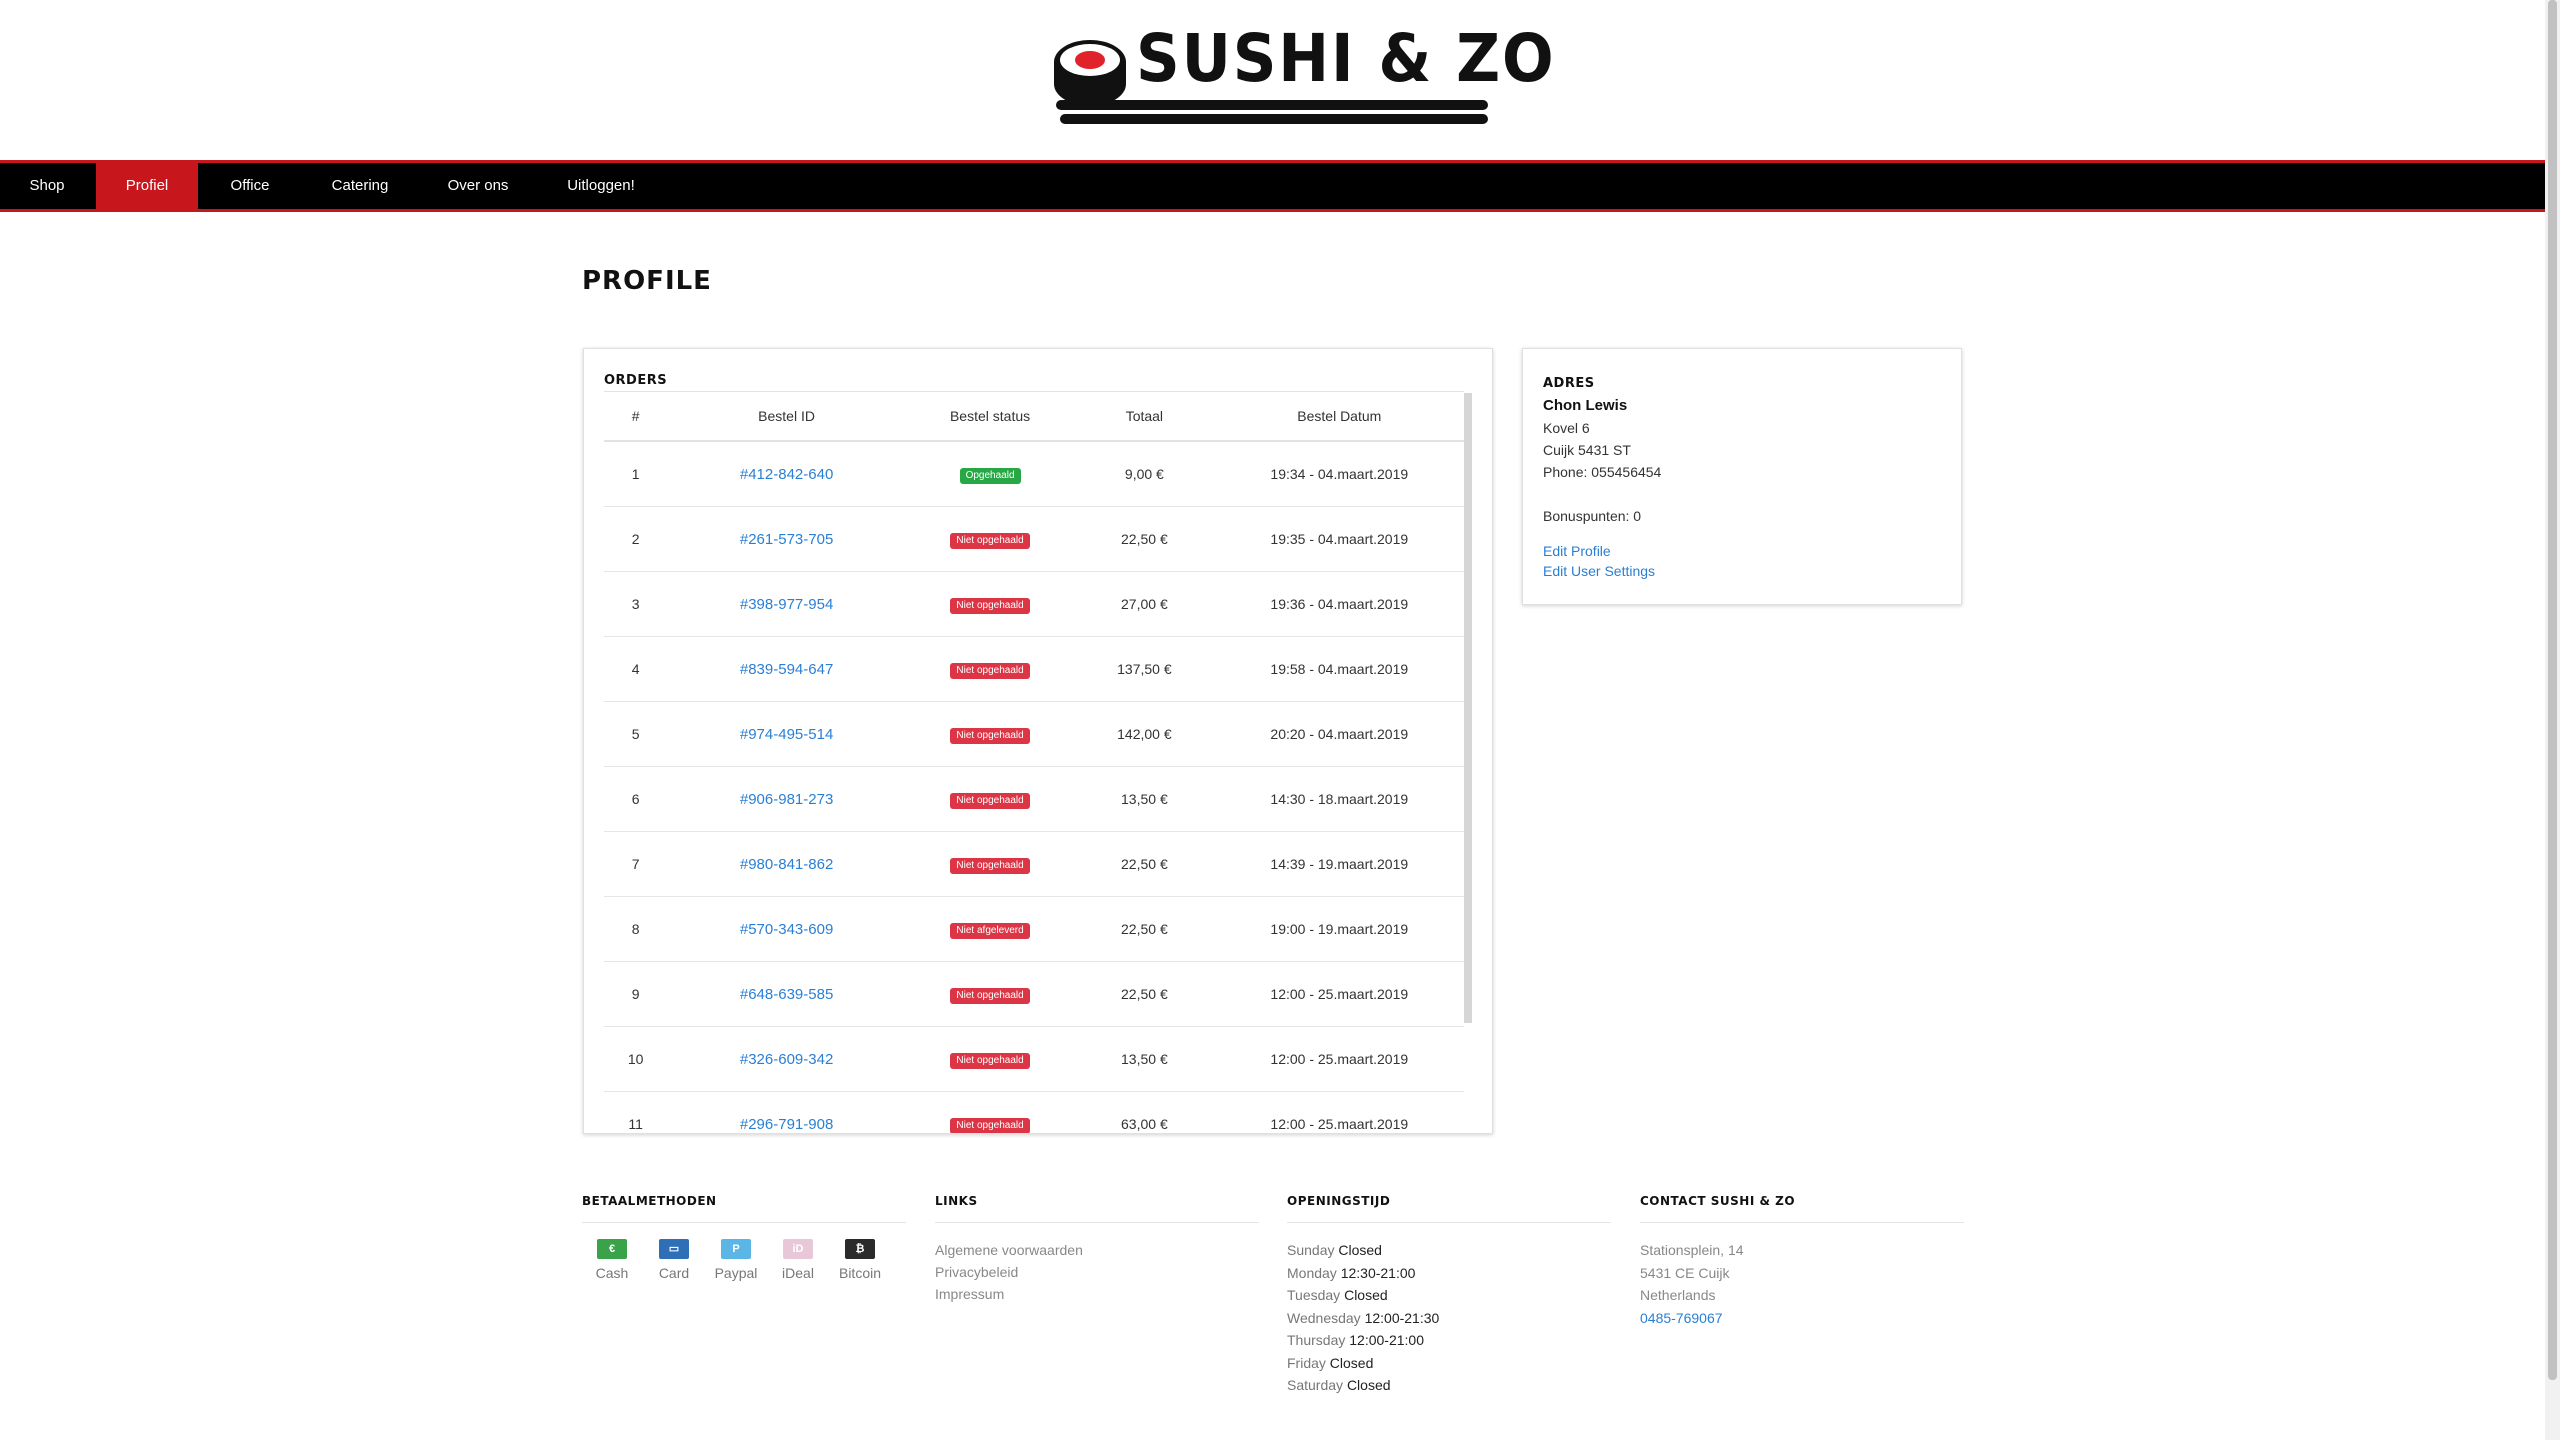 This screenshot has width=2560, height=1440. I want to click on order-id-link: #570-343-609, so click(786, 929).